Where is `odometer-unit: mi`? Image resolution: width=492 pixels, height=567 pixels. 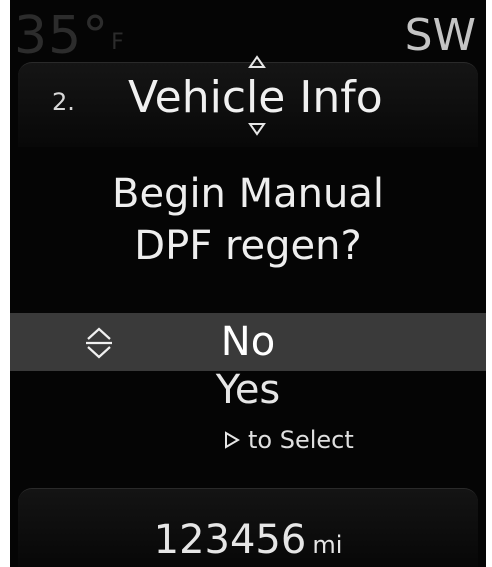 odometer-unit: mi is located at coordinates (327, 545).